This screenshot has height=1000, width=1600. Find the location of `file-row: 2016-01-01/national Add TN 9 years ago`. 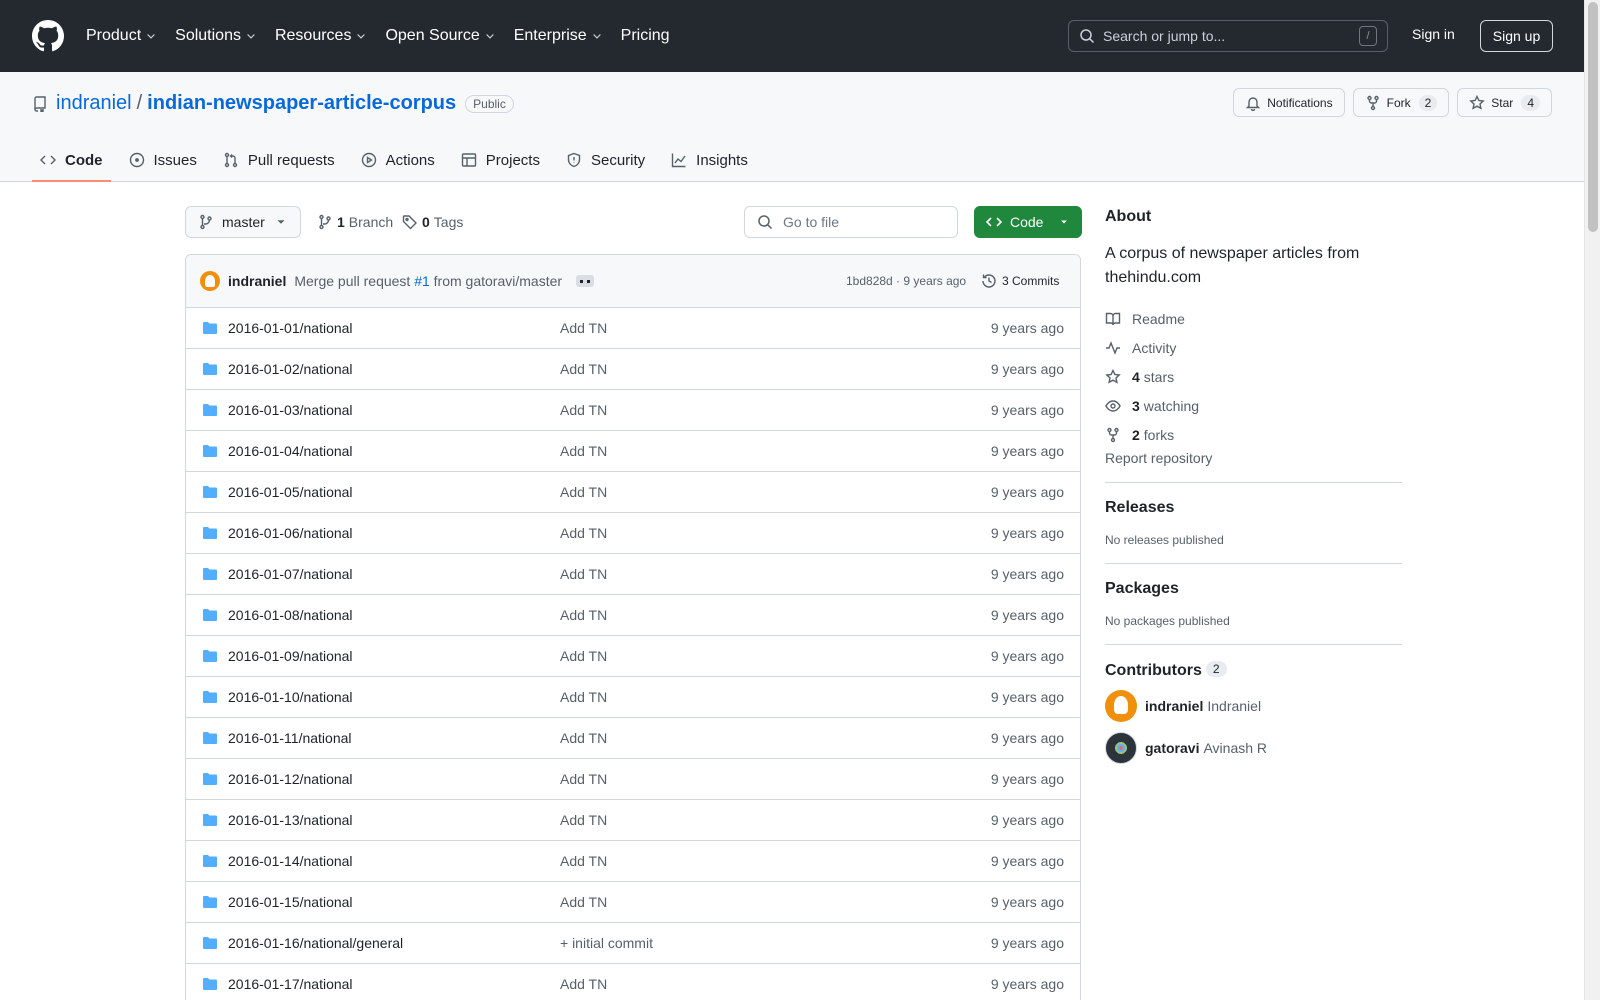

file-row: 2016-01-01/national Add TN 9 years ago is located at coordinates (633, 328).